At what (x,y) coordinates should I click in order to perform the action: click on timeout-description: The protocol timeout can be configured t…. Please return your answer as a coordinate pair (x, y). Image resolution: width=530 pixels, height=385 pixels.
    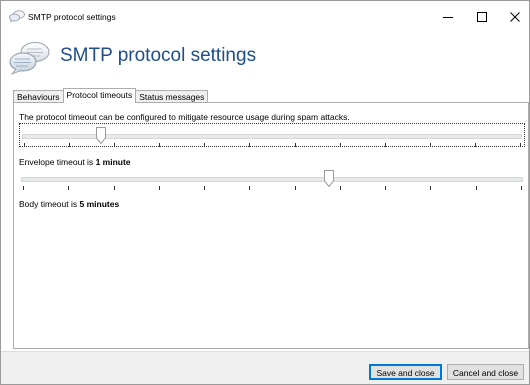
    Looking at the image, I should click on (184, 117).